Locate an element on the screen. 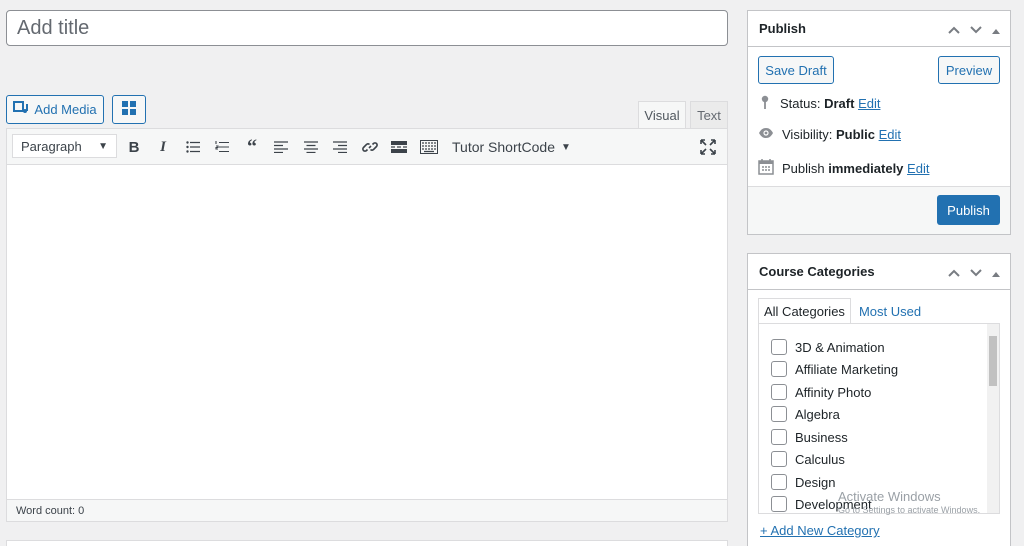 This screenshot has height=546, width=1024. publish-timing: immediately is located at coordinates (866, 168).